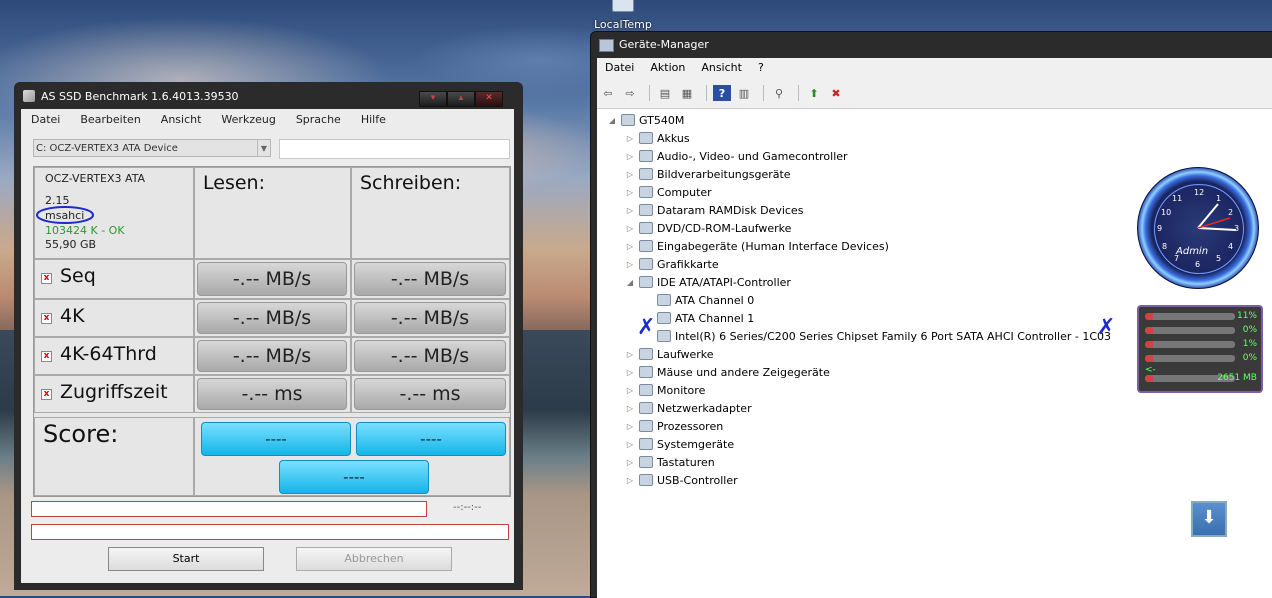 Image resolution: width=1272 pixels, height=598 pixels. What do you see at coordinates (623, 6) in the screenshot?
I see `folder-icon` at bounding box center [623, 6].